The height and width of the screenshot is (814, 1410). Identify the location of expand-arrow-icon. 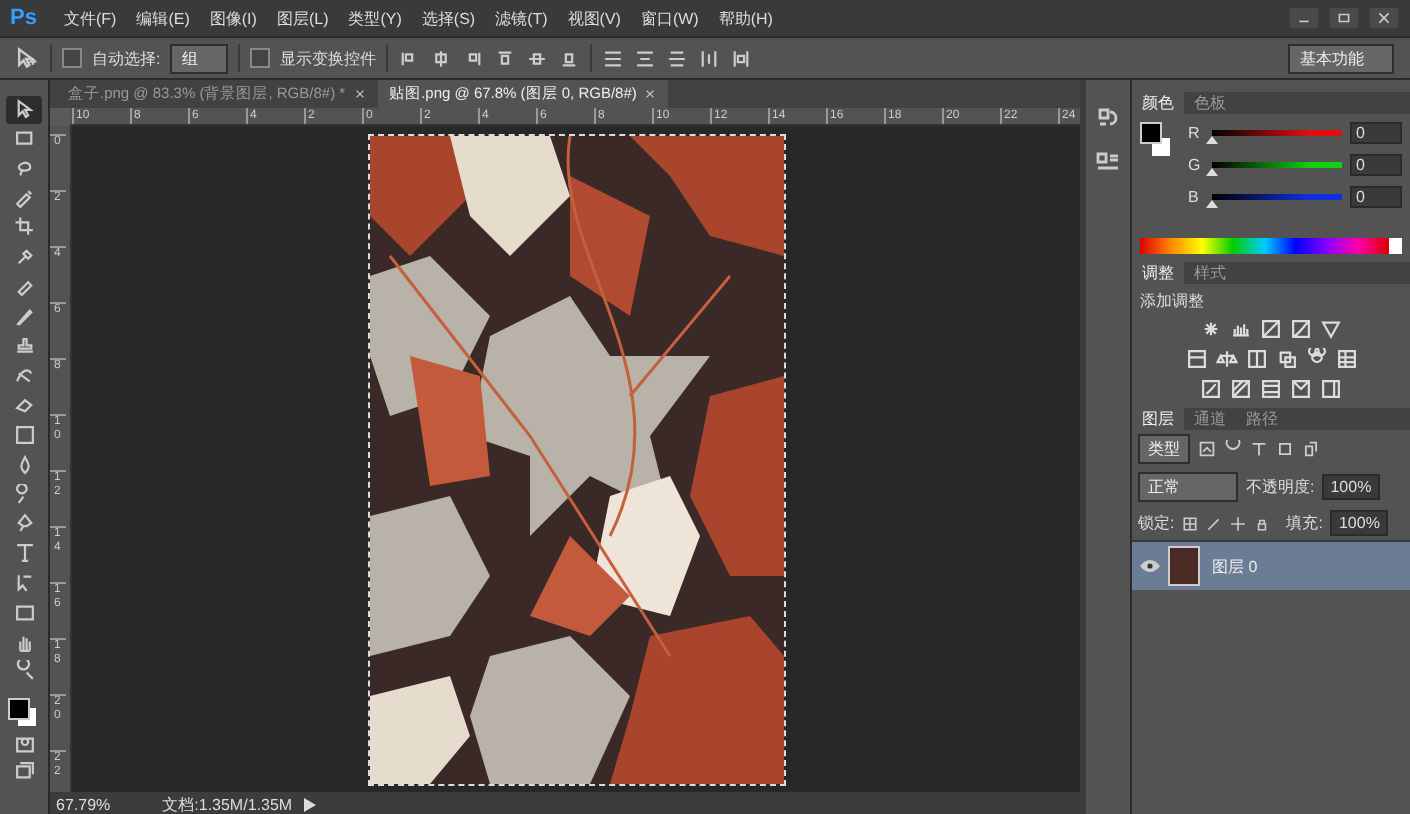
(310, 804).